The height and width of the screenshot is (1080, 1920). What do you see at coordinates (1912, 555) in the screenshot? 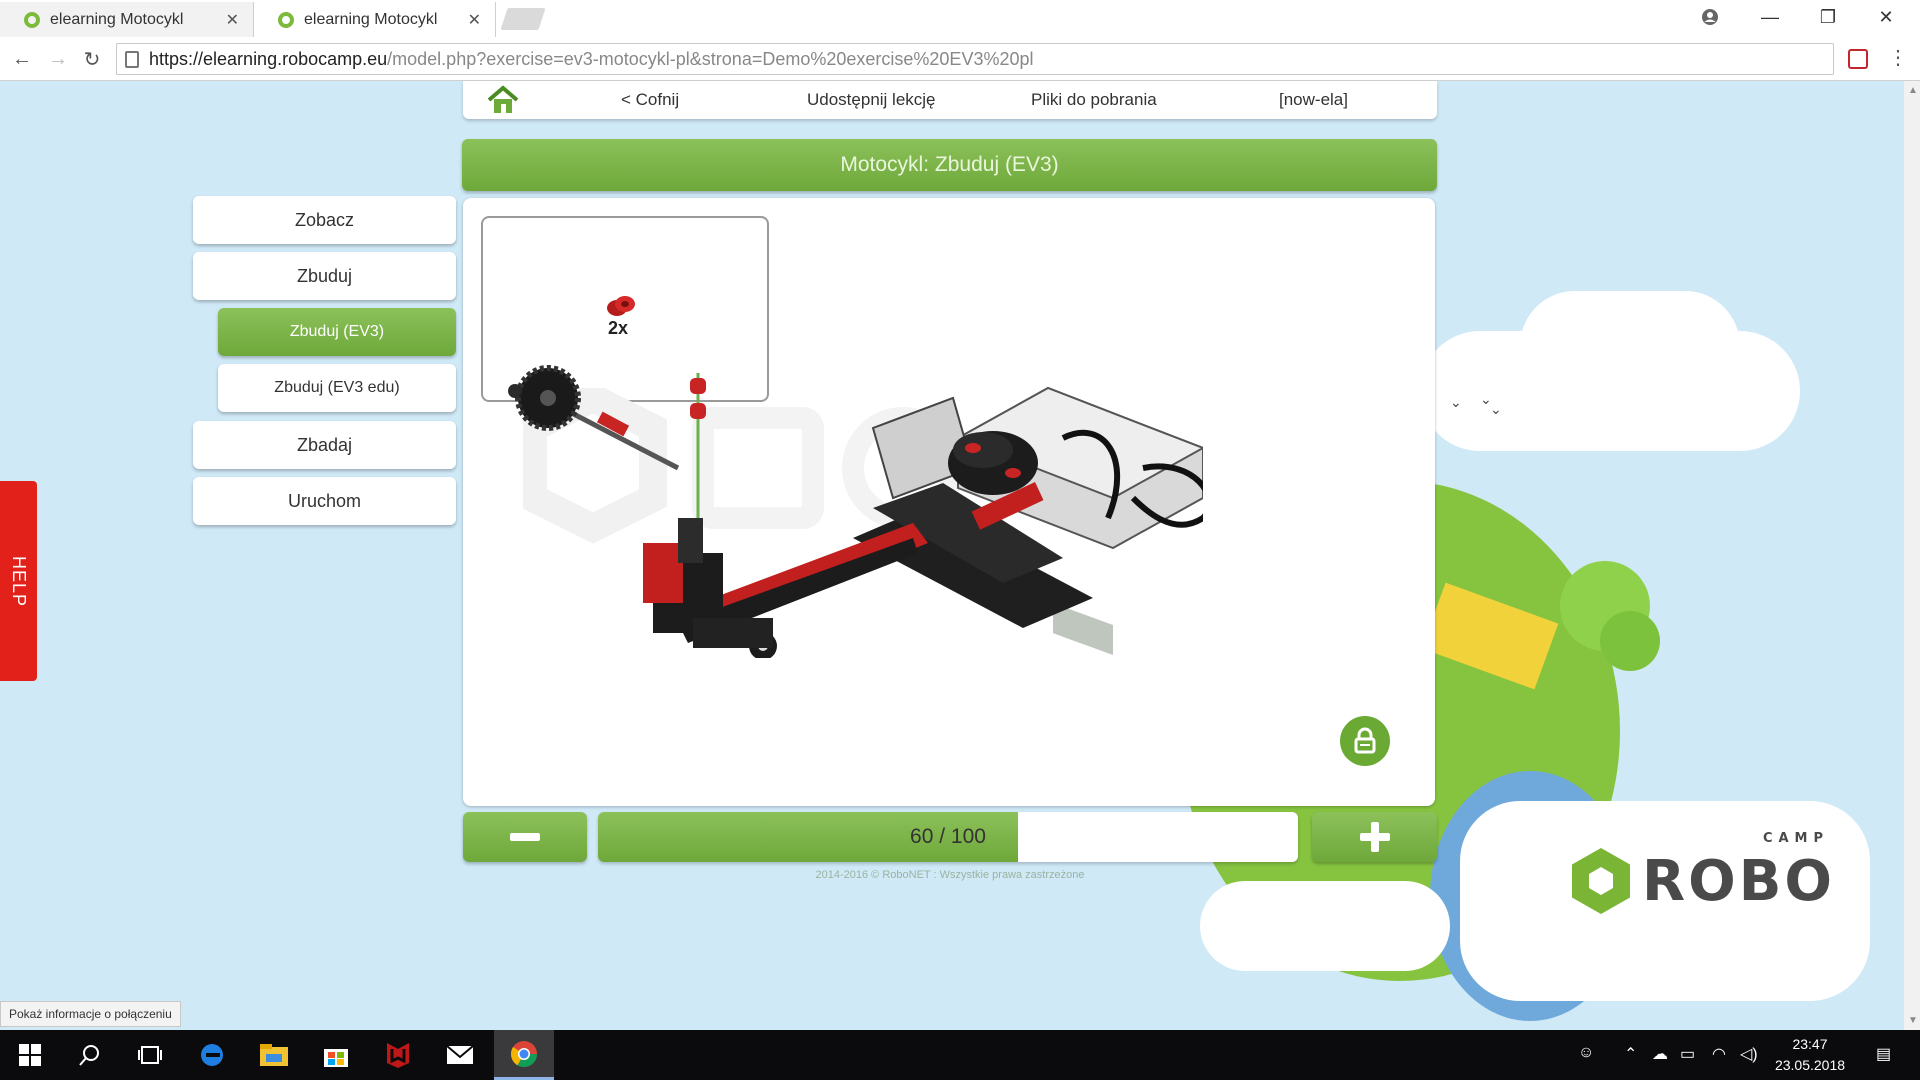
I see `page-scrollbar: ▲ ▼` at bounding box center [1912, 555].